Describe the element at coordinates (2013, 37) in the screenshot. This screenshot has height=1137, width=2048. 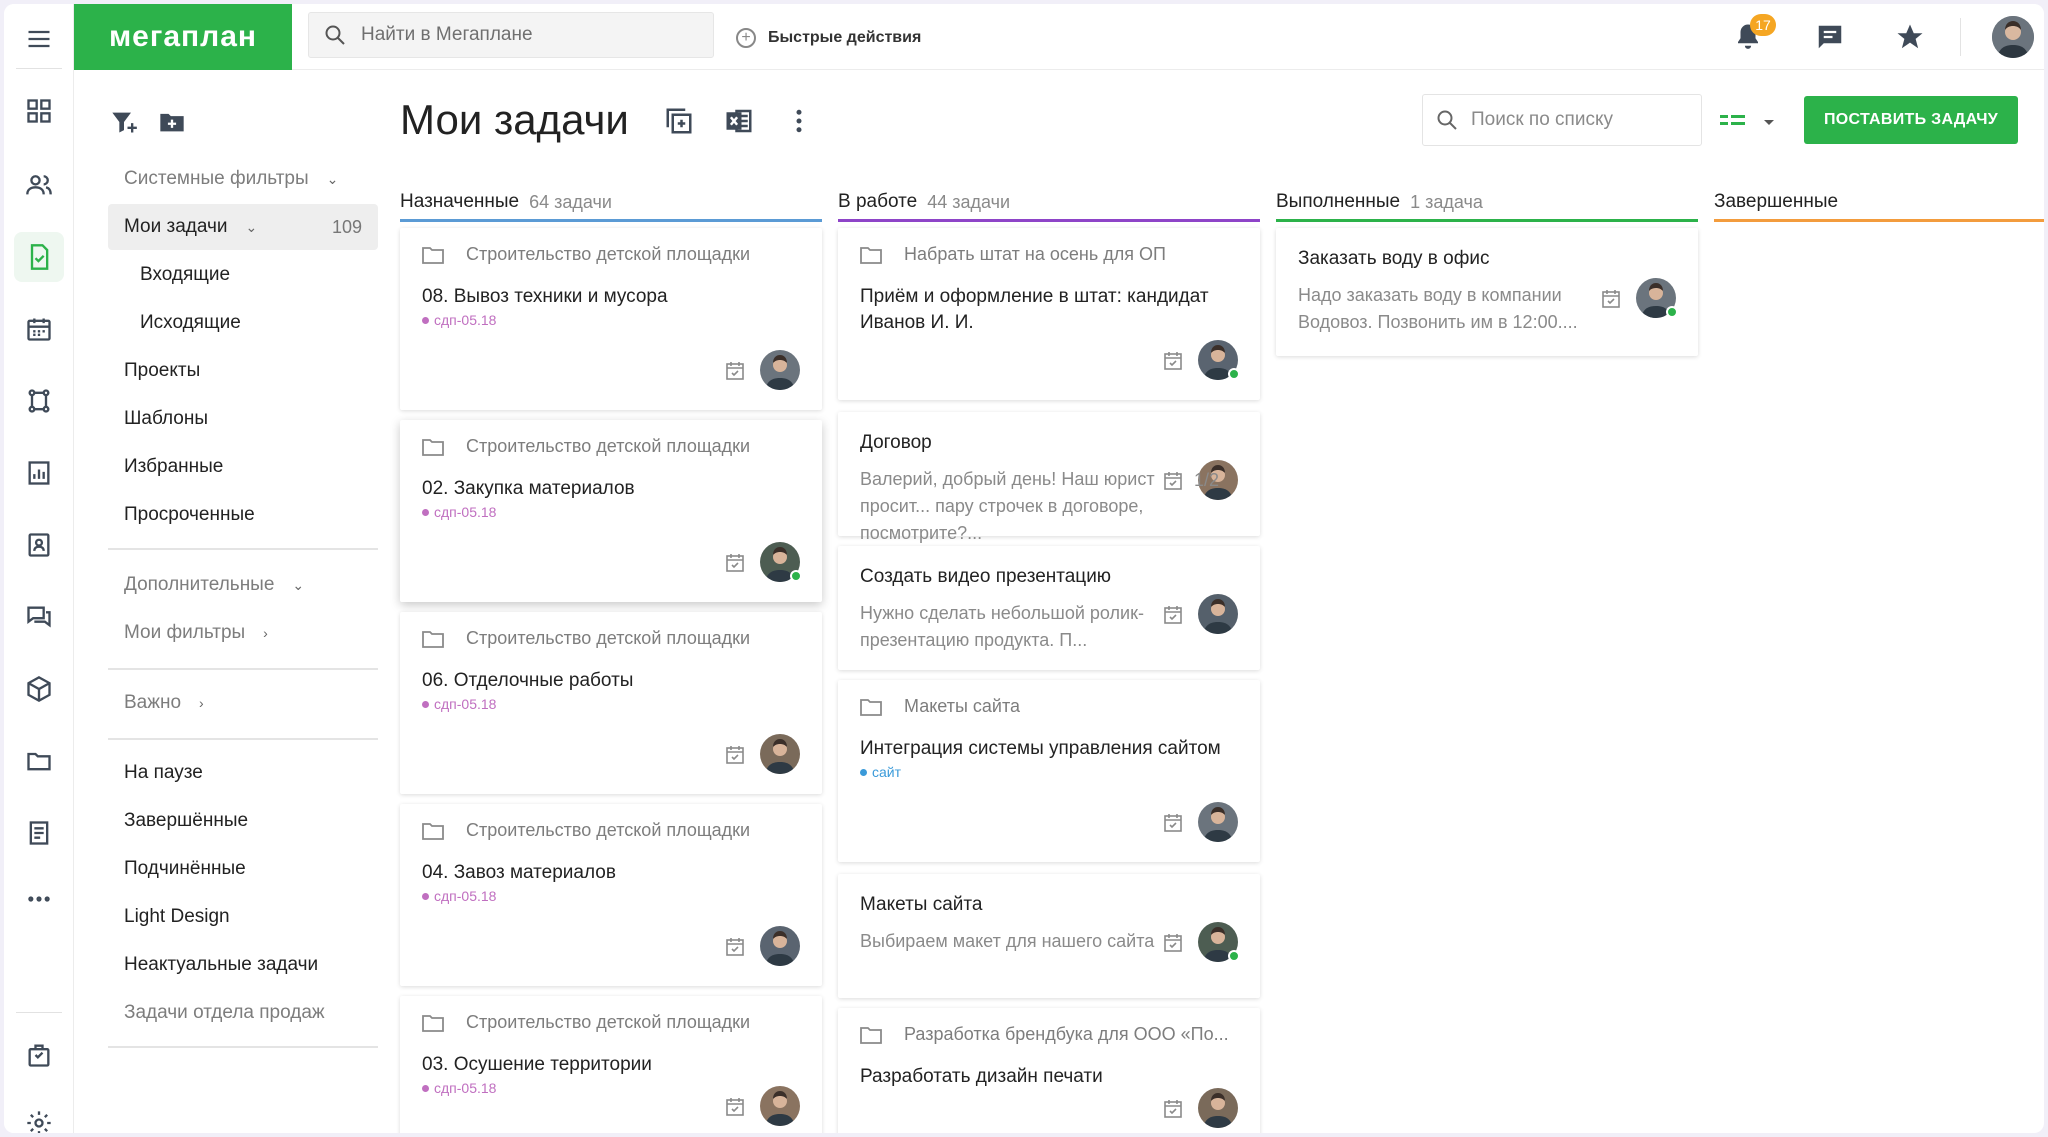
I see `user-avatar` at that location.